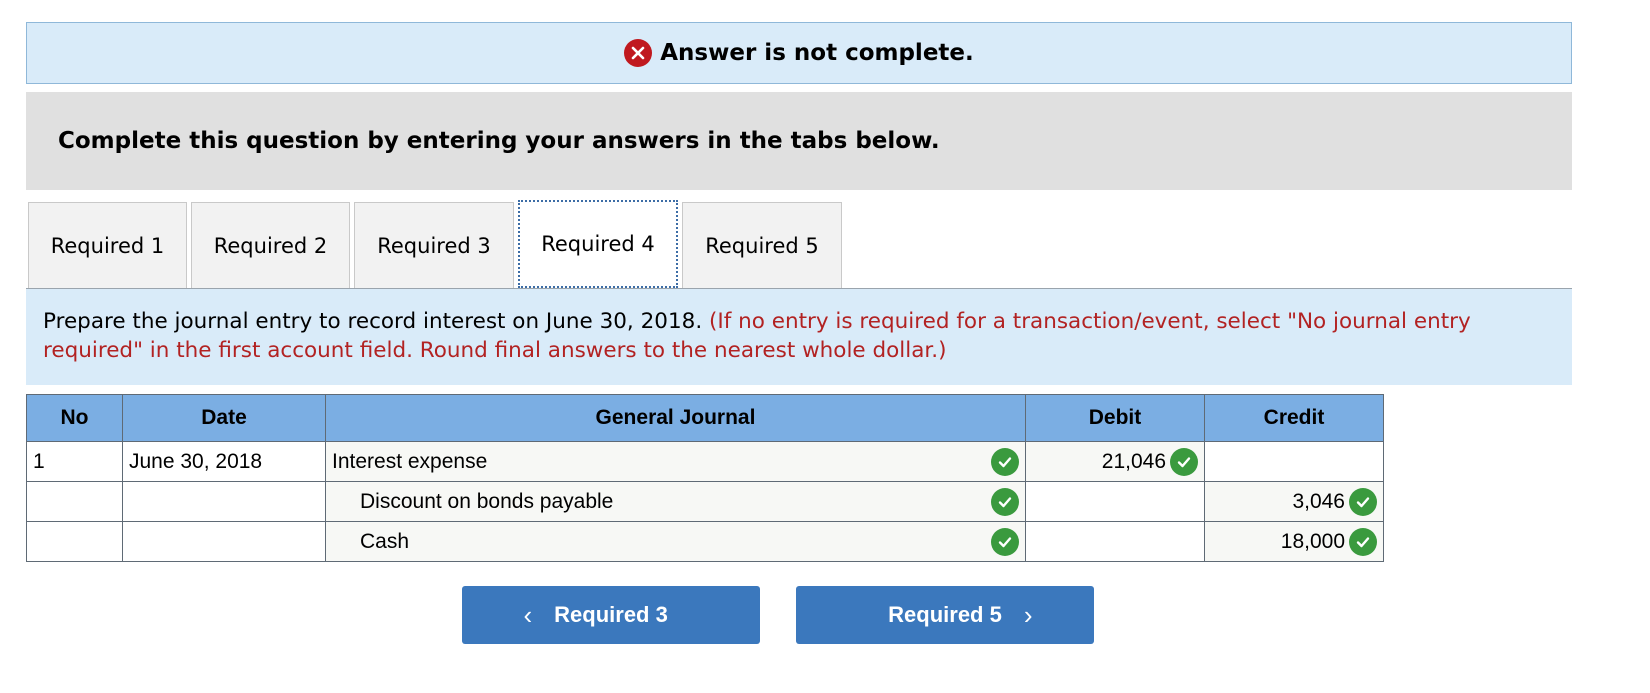  What do you see at coordinates (434, 245) in the screenshot?
I see `tab-required-3: Required 3` at bounding box center [434, 245].